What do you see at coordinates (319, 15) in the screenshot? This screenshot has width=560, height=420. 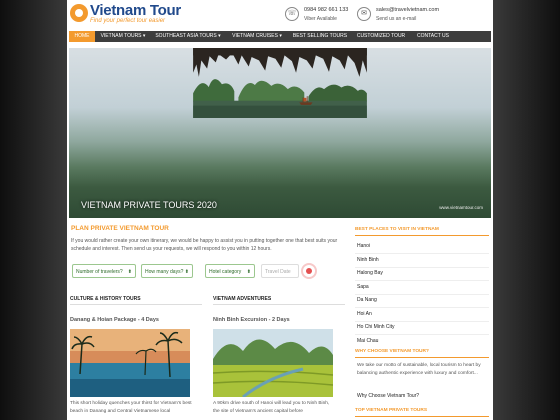 I see `phone-contact: ☏ 0984 982 661 133 Viber Available` at bounding box center [319, 15].